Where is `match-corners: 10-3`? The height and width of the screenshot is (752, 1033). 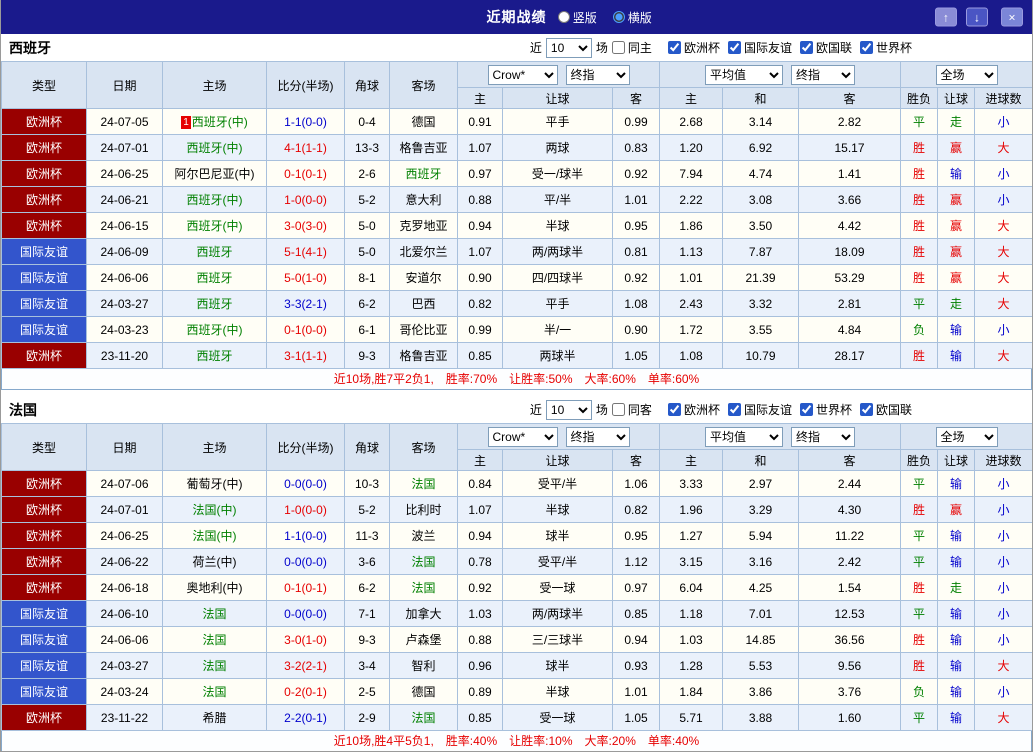
match-corners: 10-3 is located at coordinates (367, 483).